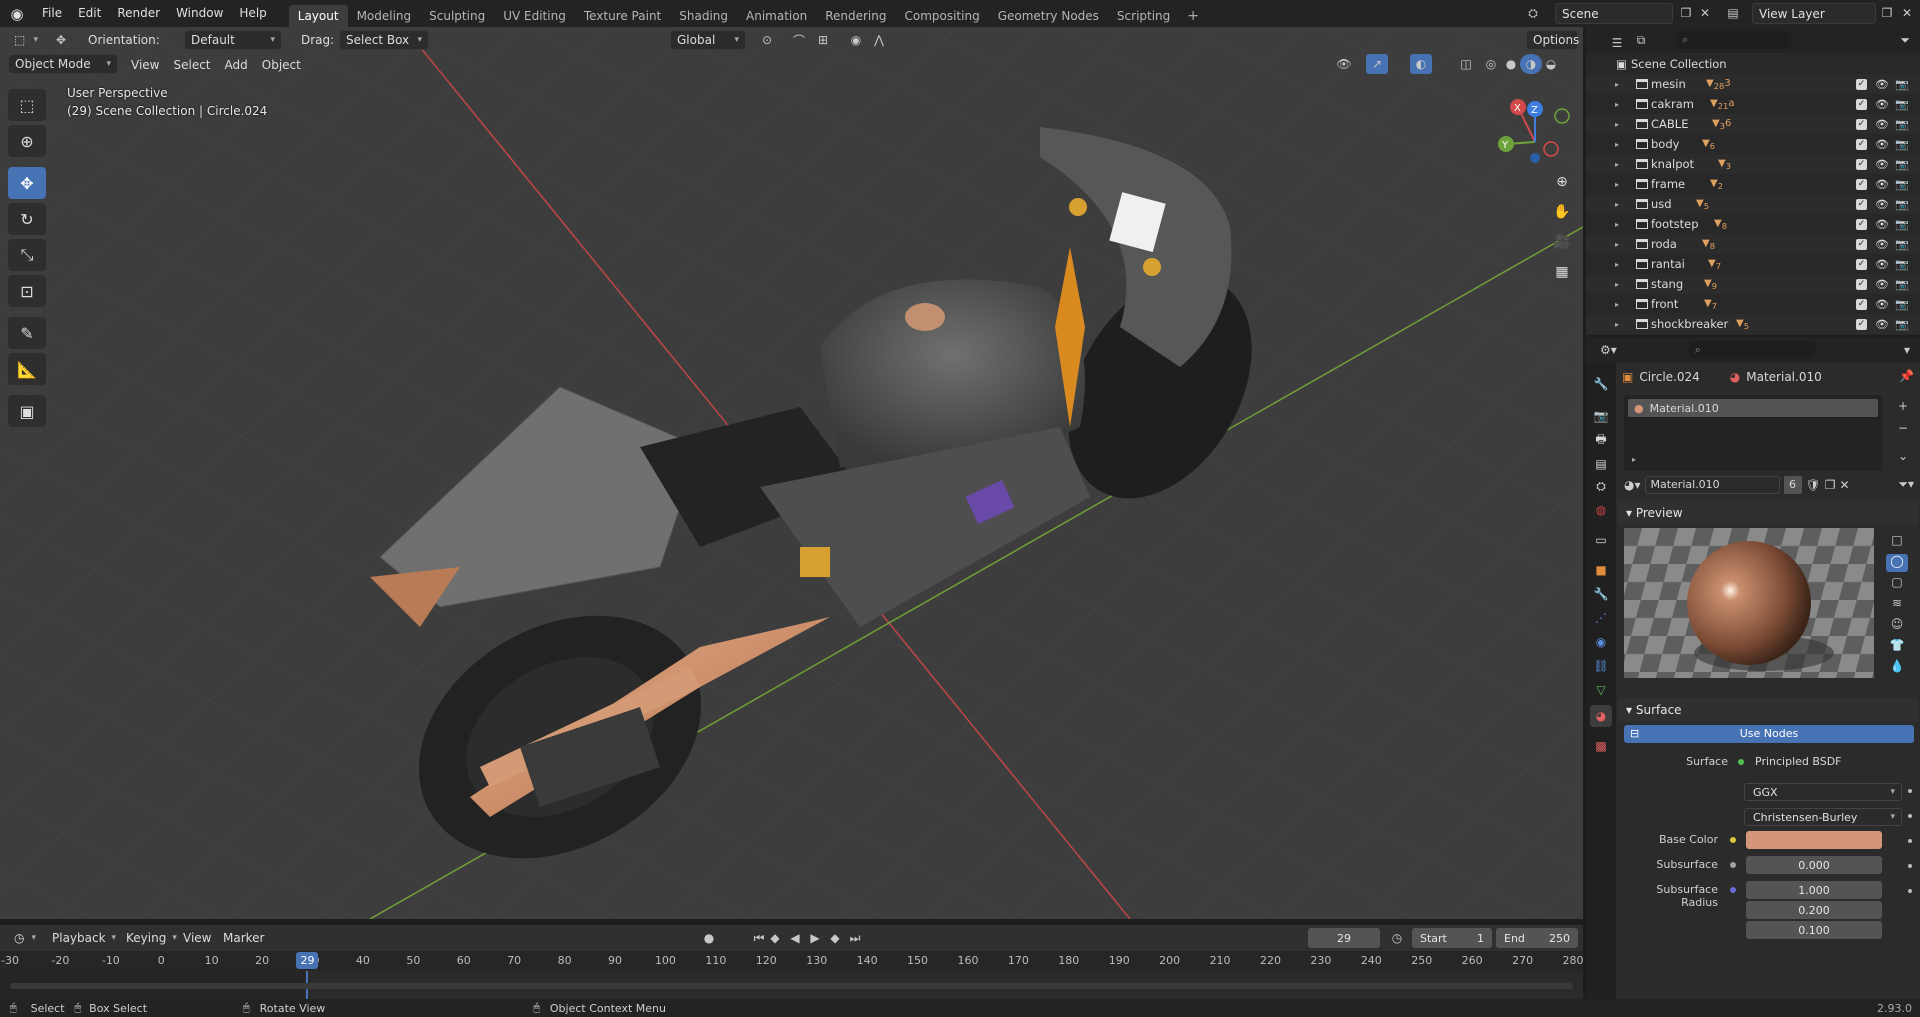 The height and width of the screenshot is (1017, 1920). What do you see at coordinates (1511, 64) in the screenshot?
I see `solid-shading-icon: ●` at bounding box center [1511, 64].